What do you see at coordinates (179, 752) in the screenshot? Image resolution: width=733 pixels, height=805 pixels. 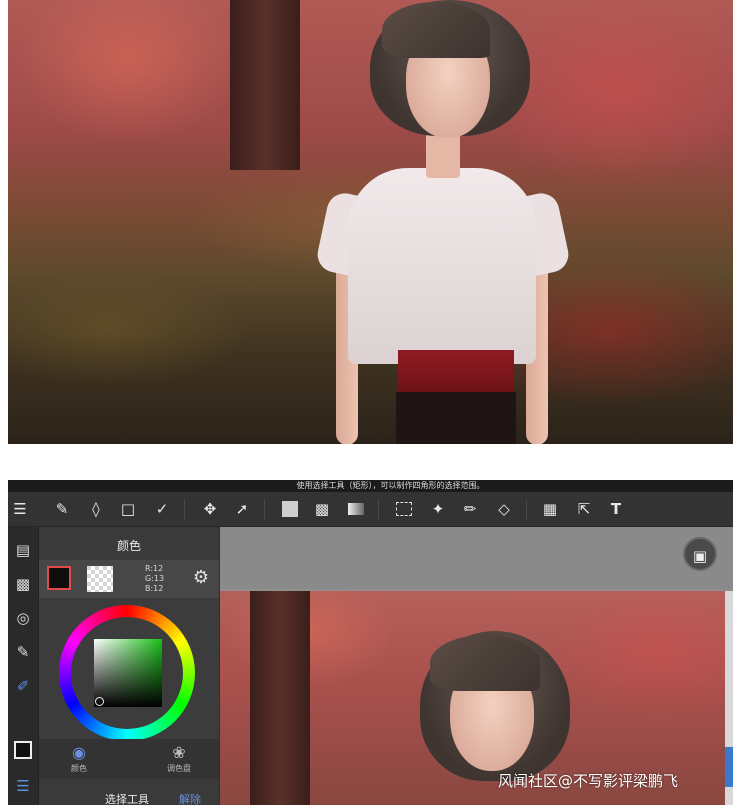 I see `palette-icon: ❀` at bounding box center [179, 752].